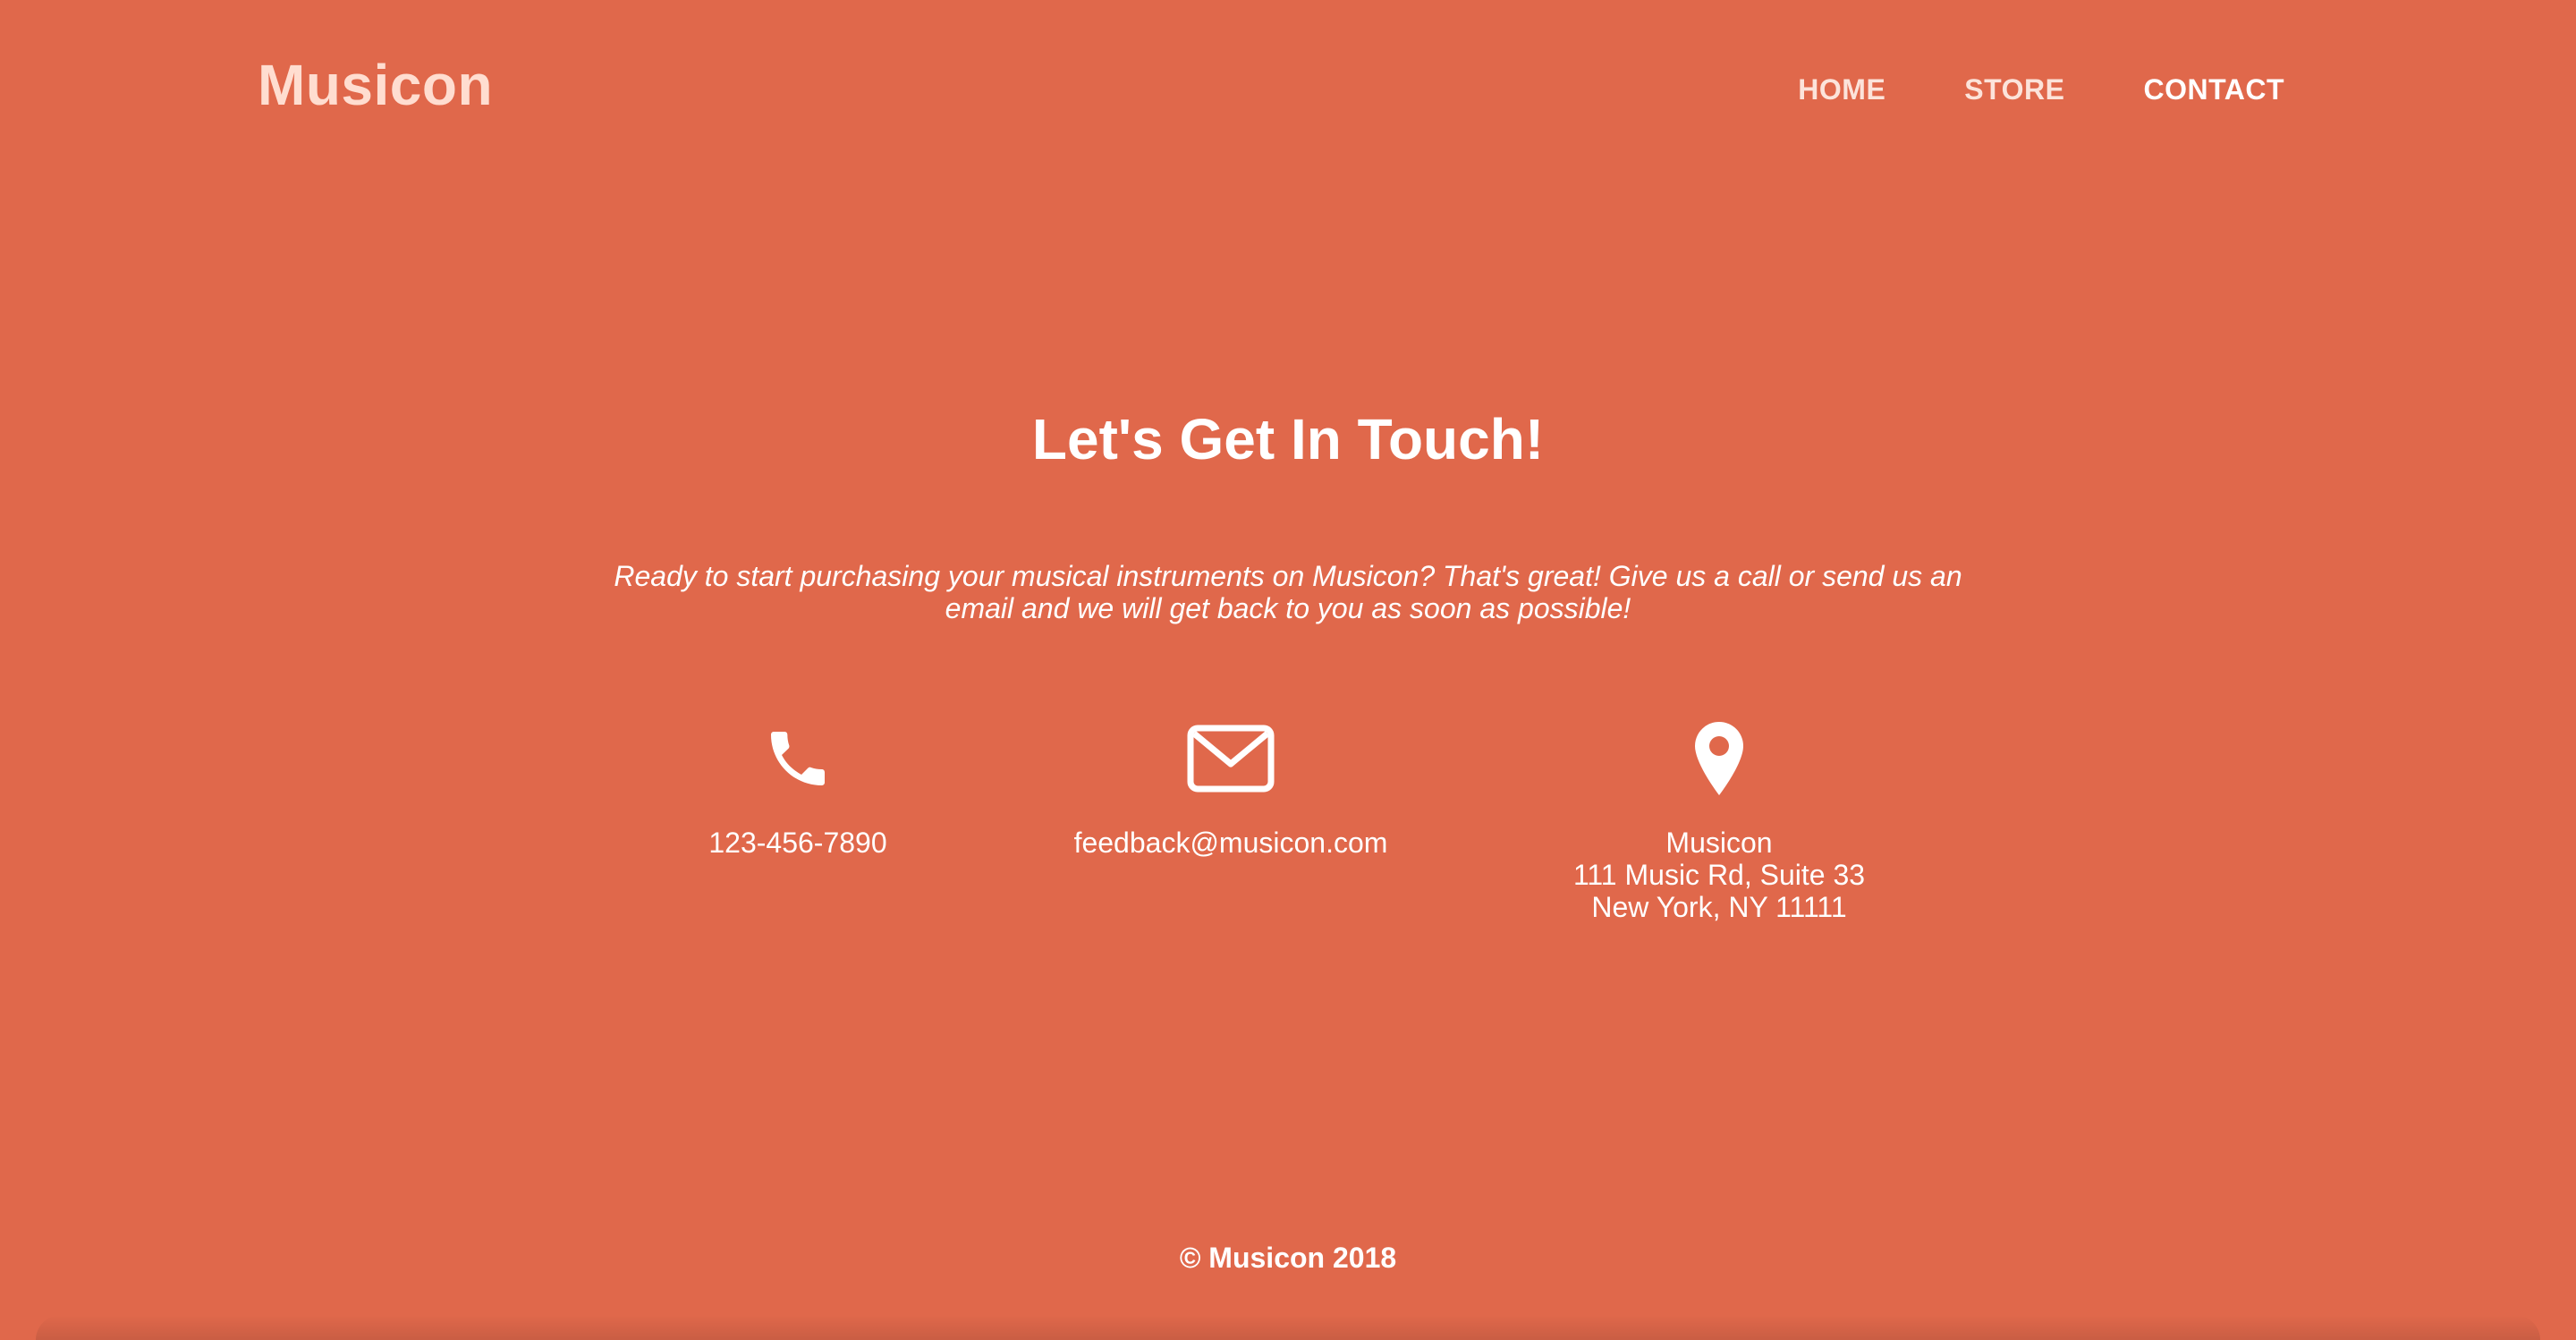 The image size is (2576, 1340). I want to click on nav-contact-link: CONTACT, so click(2213, 89).